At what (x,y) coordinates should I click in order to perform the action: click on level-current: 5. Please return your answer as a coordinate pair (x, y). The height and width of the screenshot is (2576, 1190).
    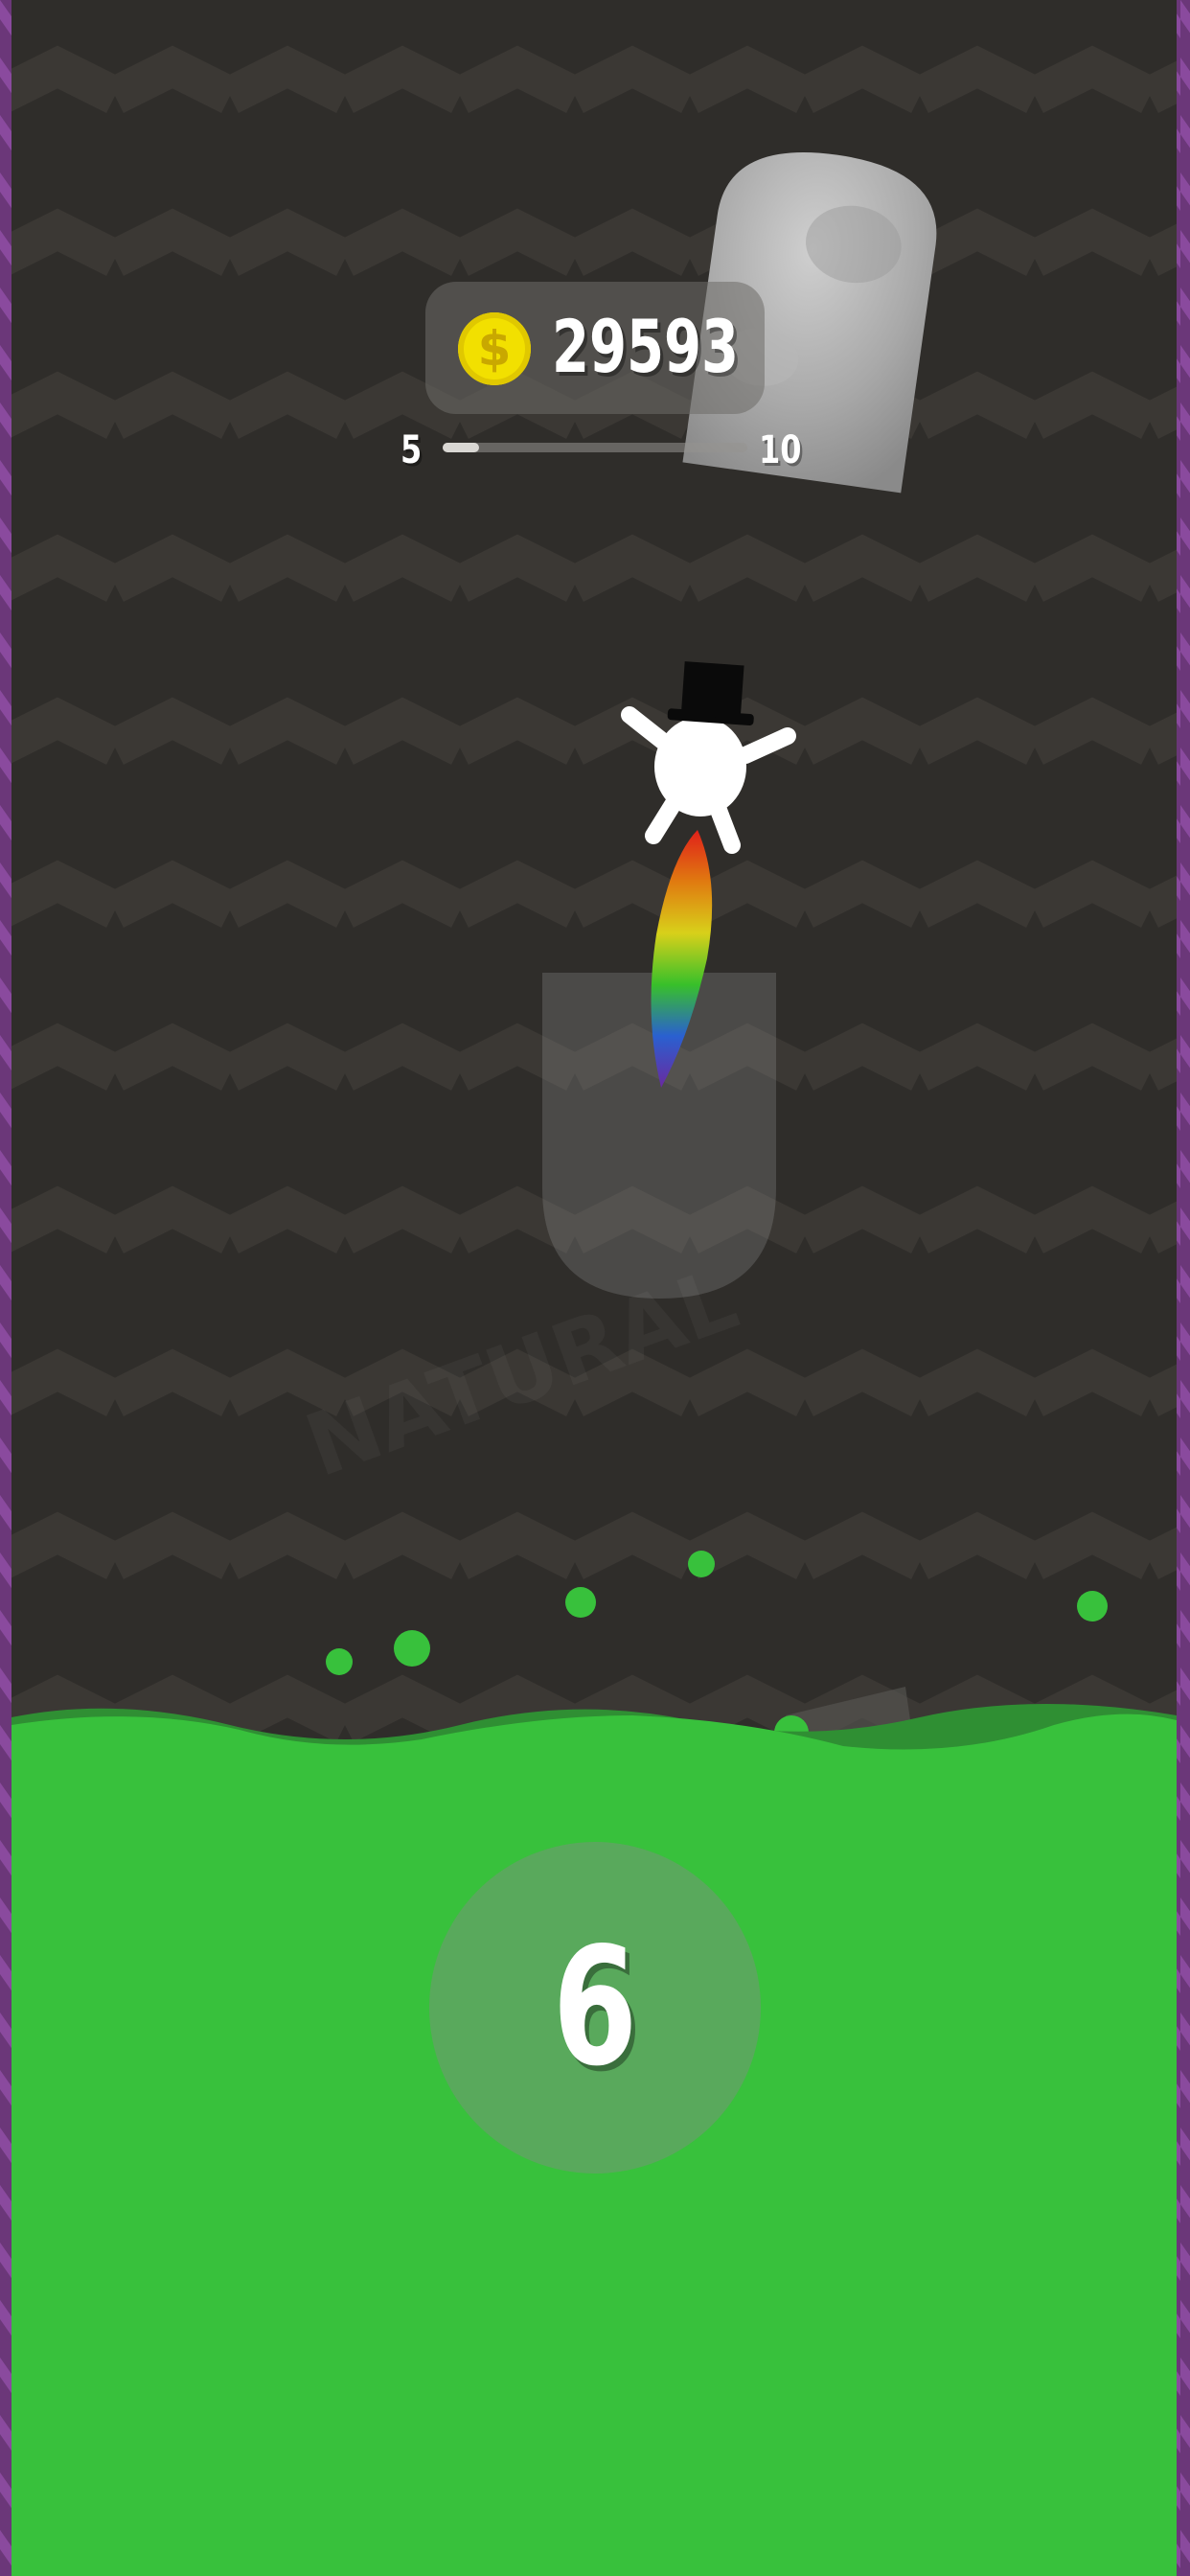
    Looking at the image, I should click on (412, 450).